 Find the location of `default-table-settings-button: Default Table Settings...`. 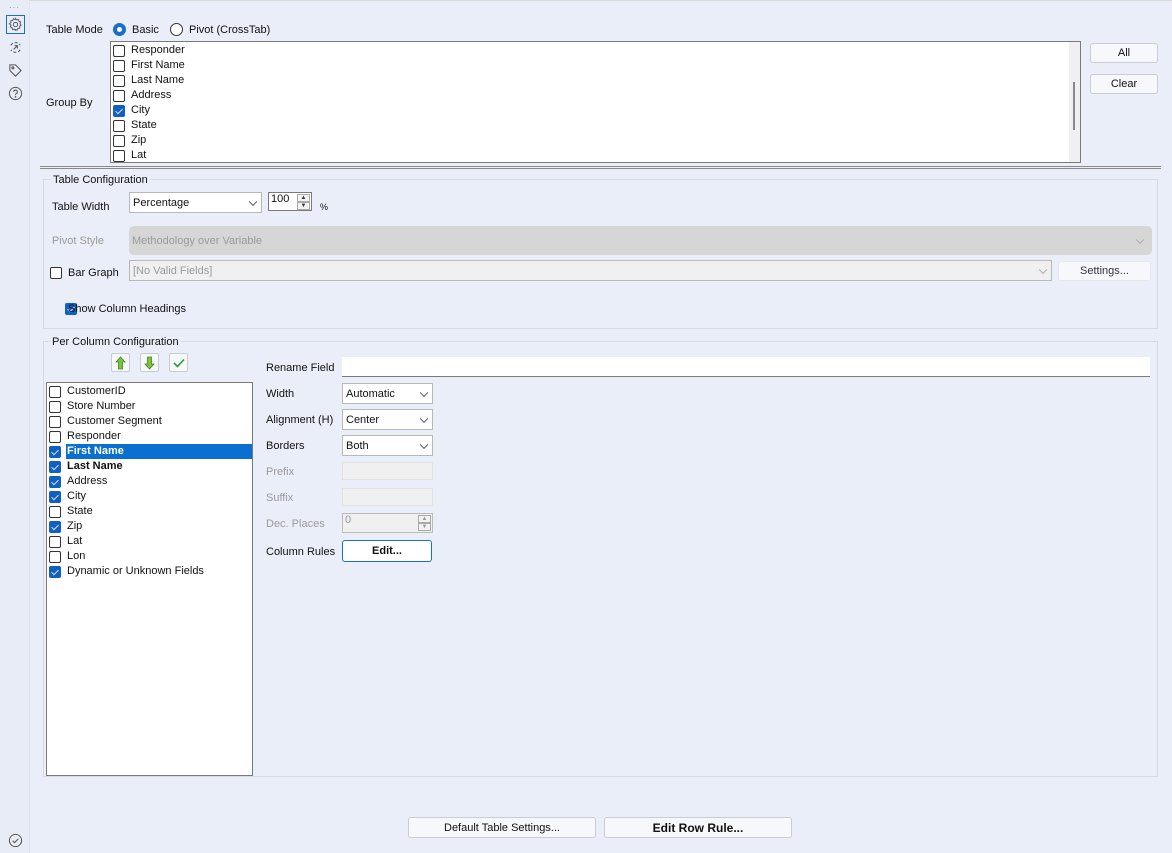

default-table-settings-button: Default Table Settings... is located at coordinates (502, 827).